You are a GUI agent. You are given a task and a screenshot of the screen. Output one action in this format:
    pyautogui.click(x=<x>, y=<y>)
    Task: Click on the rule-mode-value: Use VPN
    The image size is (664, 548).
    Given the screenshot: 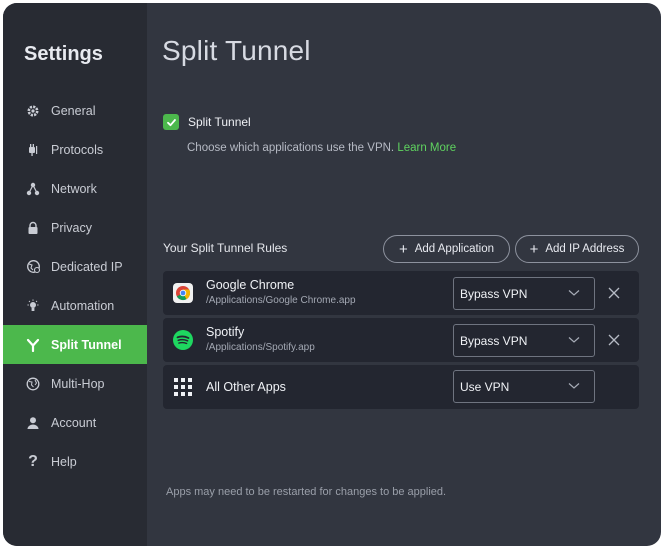 What is the action you would take?
    pyautogui.click(x=485, y=386)
    